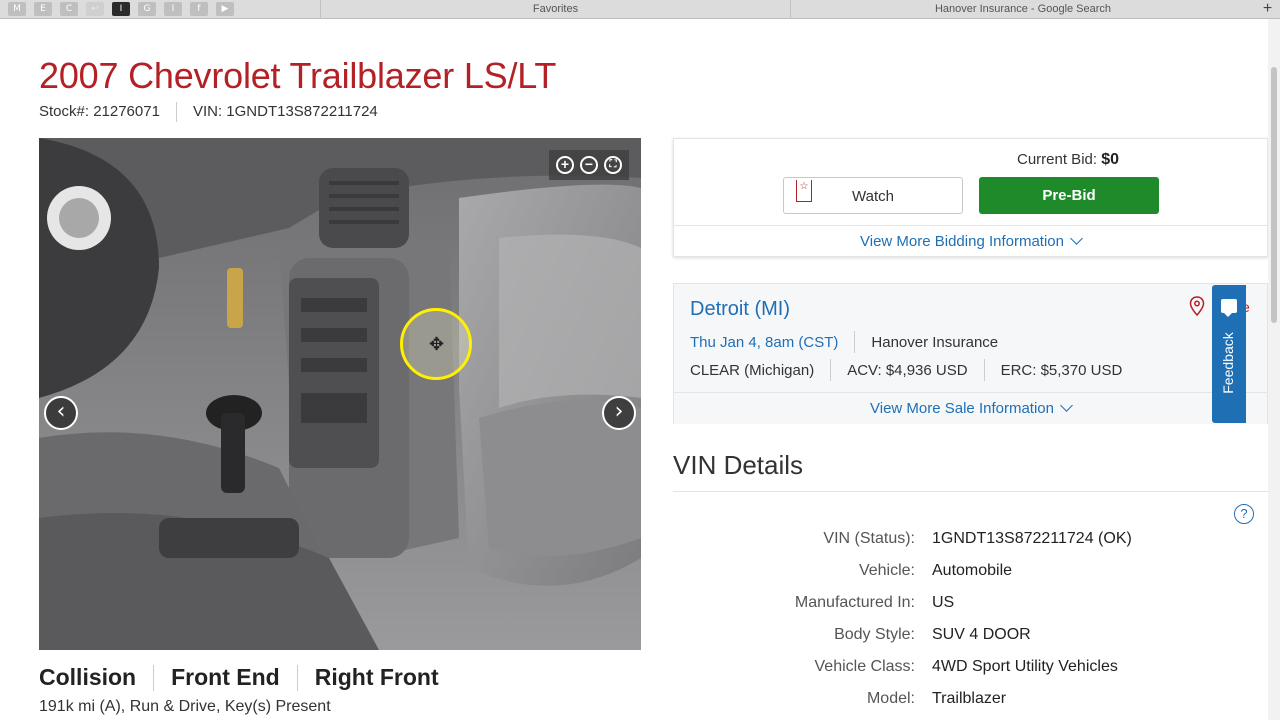  What do you see at coordinates (962, 241) in the screenshot?
I see `view-more-bidding-label: View More Bidding Information` at bounding box center [962, 241].